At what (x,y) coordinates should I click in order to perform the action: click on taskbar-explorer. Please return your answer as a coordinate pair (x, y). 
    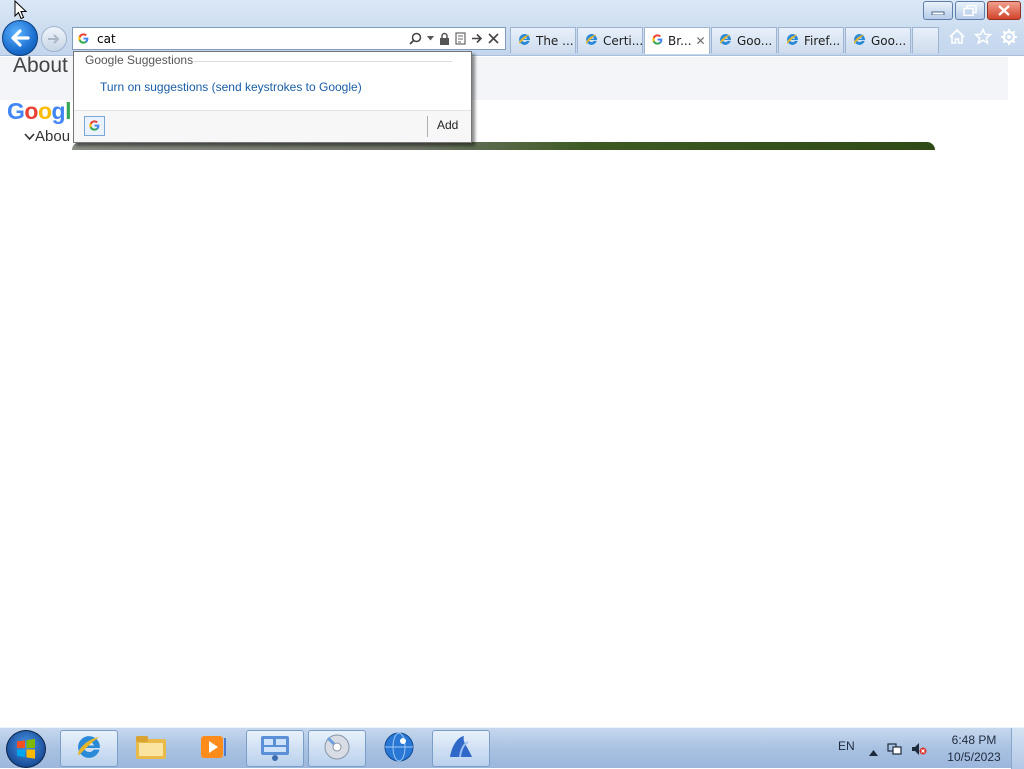
    Looking at the image, I should click on (151, 748).